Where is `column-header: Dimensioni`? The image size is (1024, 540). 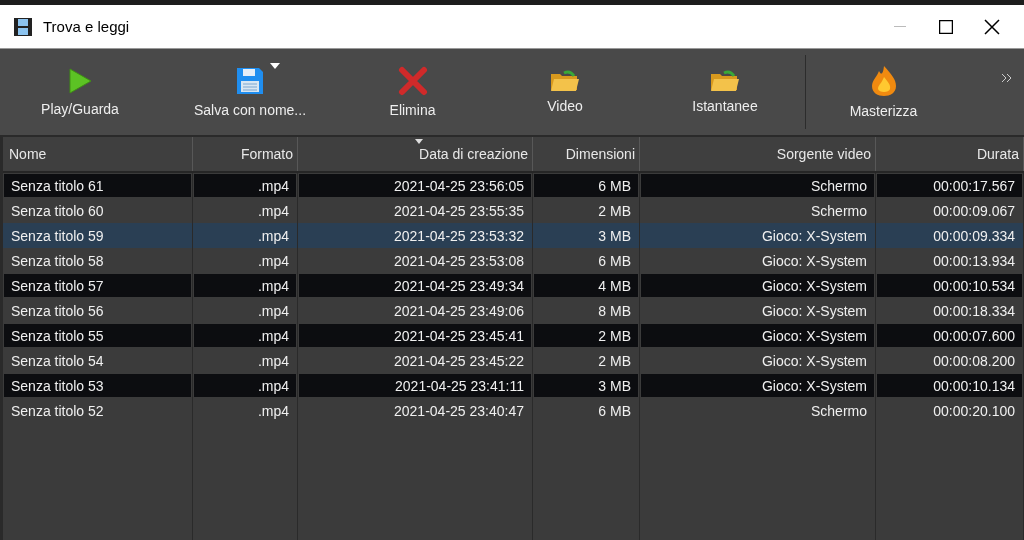 column-header: Dimensioni is located at coordinates (586, 154).